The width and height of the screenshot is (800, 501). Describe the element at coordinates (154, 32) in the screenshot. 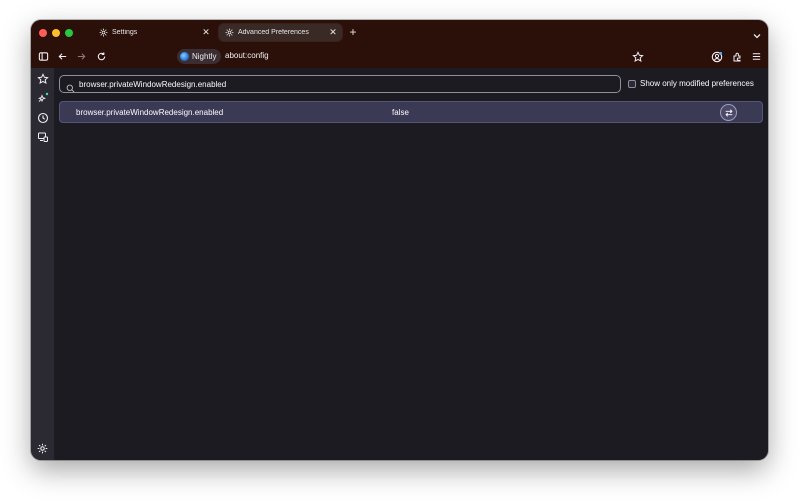

I see `tab-settings: Settings ✕` at that location.